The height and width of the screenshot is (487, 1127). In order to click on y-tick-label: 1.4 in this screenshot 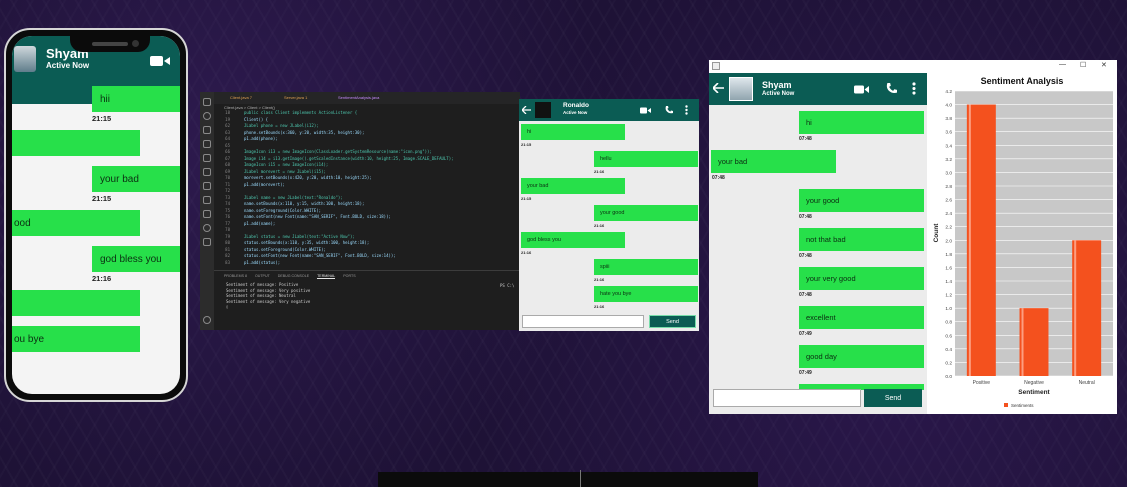, I will do `click(948, 282)`.